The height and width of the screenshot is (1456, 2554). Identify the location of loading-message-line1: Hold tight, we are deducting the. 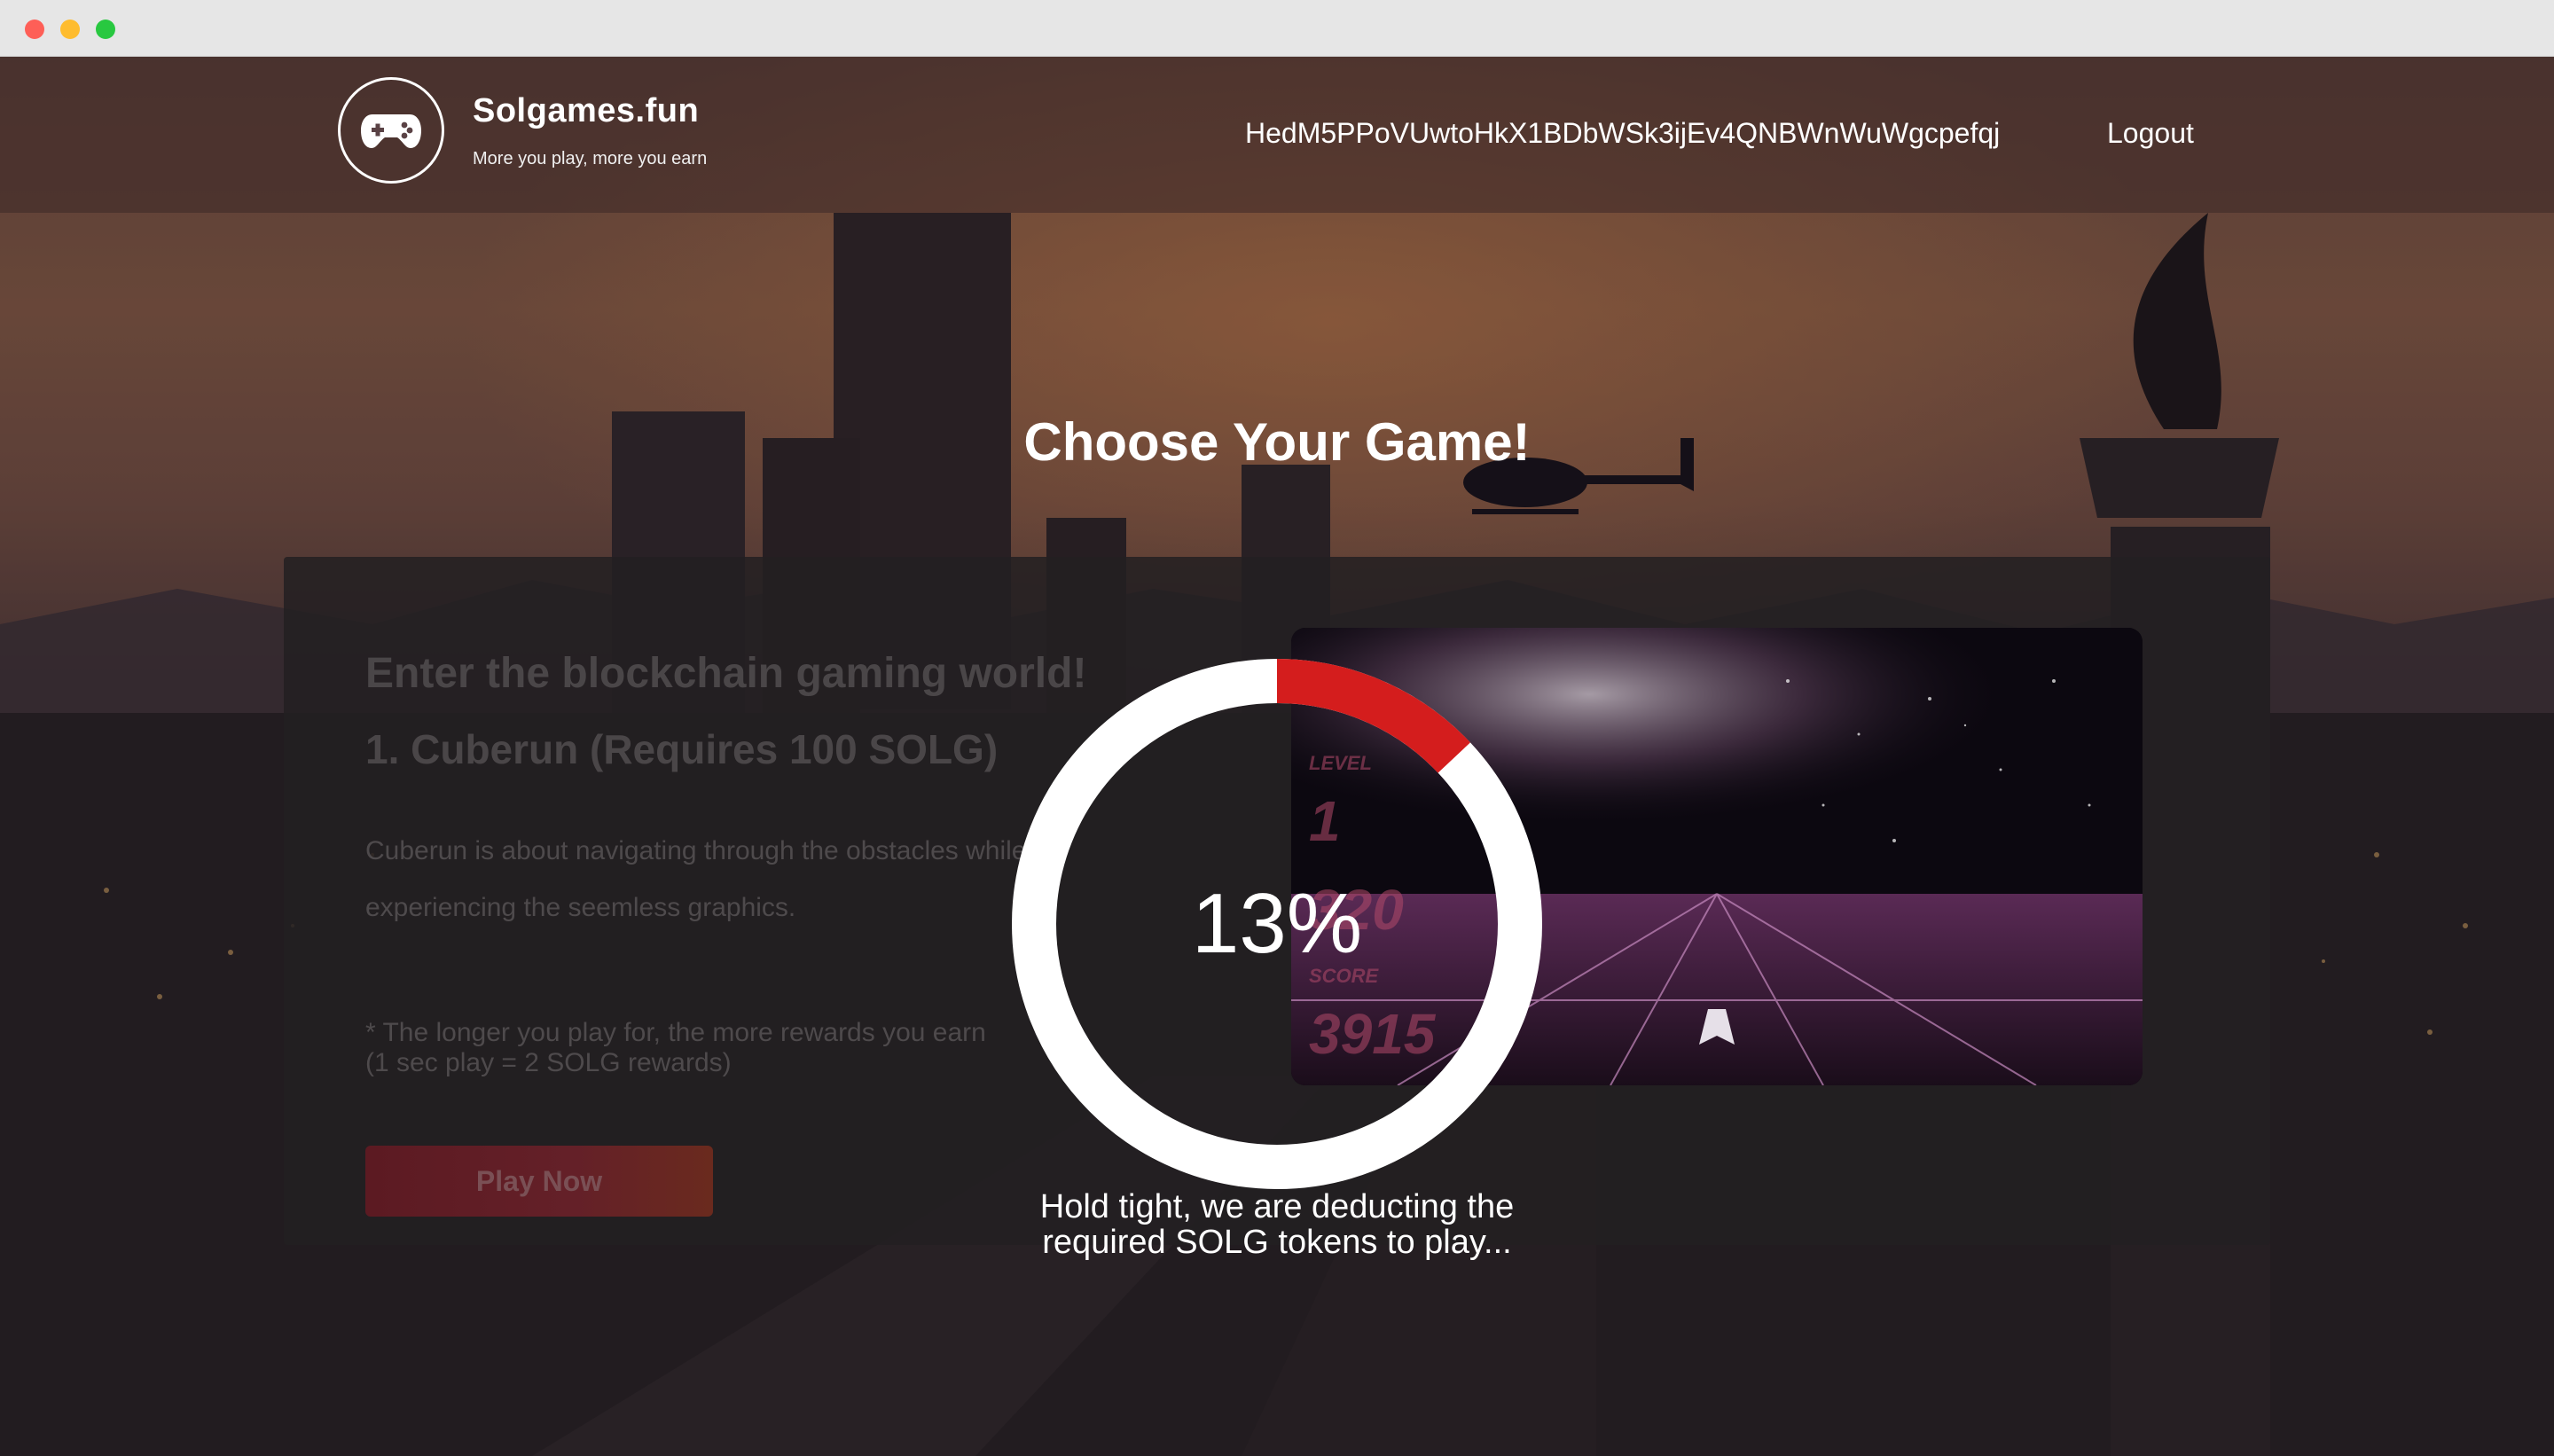
(1277, 1206).